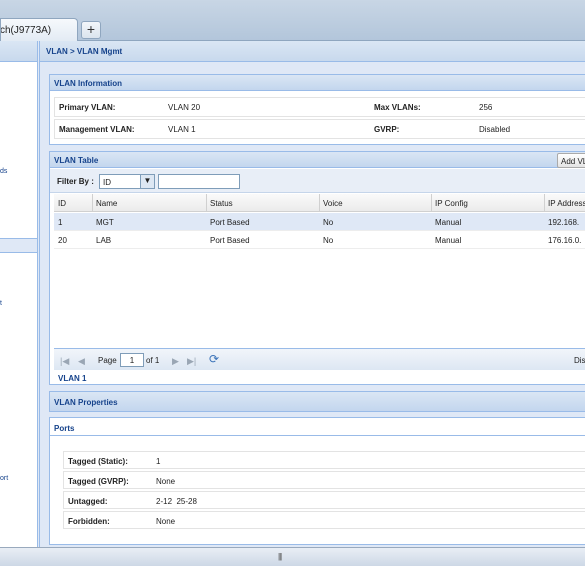  Describe the element at coordinates (312, 51) in the screenshot. I see `breadcrumb: VLAN > VLAN Mgmt` at that location.